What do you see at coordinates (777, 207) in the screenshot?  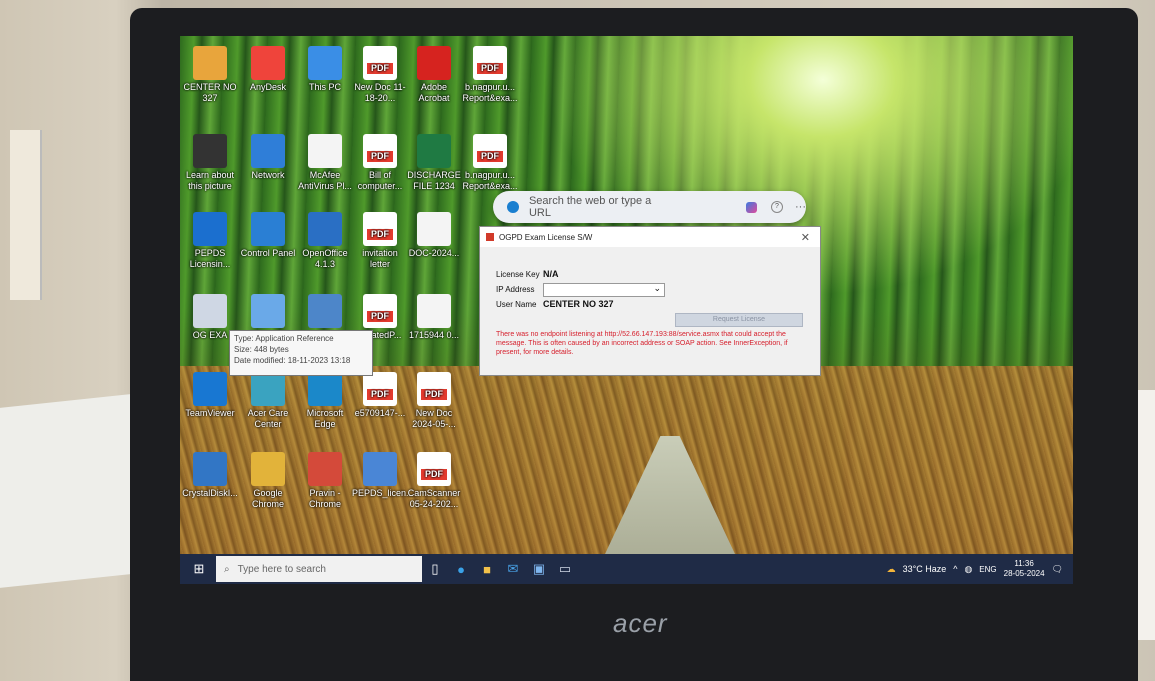 I see `help-icon: ?` at bounding box center [777, 207].